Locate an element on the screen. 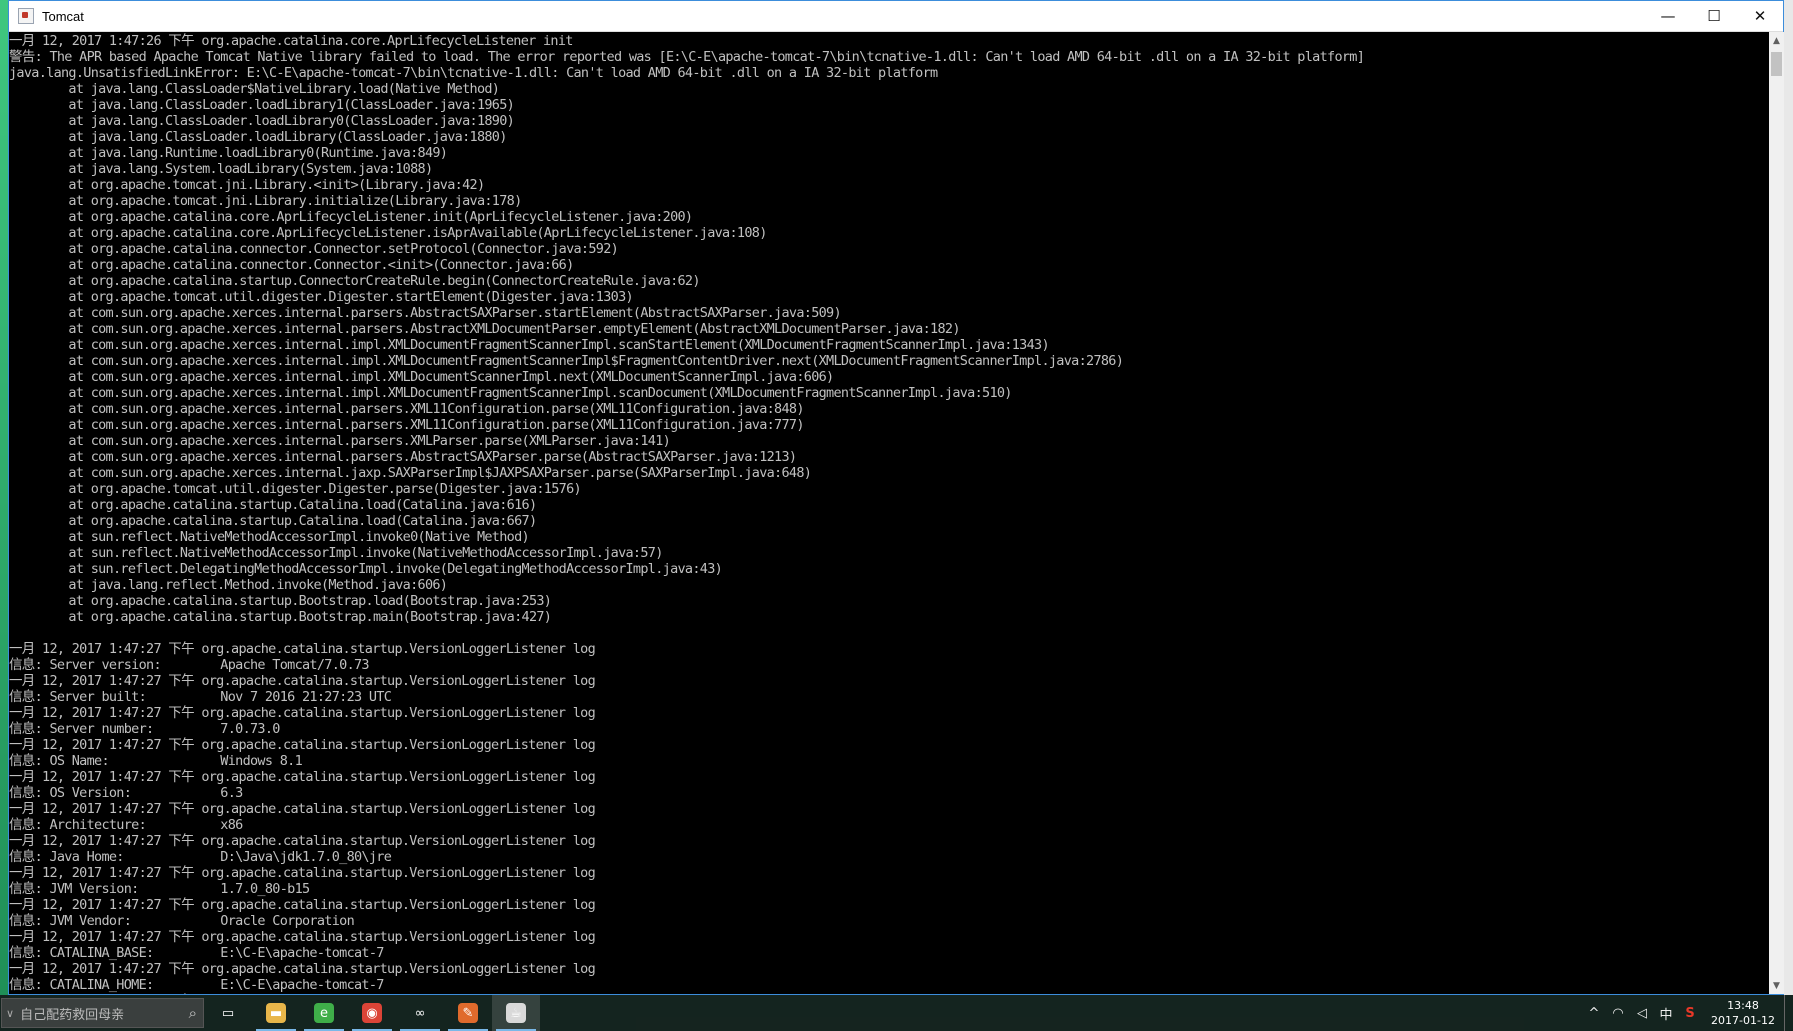 The height and width of the screenshot is (1031, 1793). network-icon: ◠ is located at coordinates (1618, 1013).